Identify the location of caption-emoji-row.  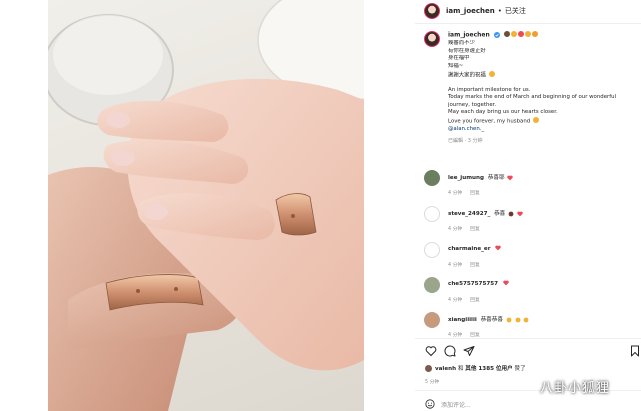
(521, 35).